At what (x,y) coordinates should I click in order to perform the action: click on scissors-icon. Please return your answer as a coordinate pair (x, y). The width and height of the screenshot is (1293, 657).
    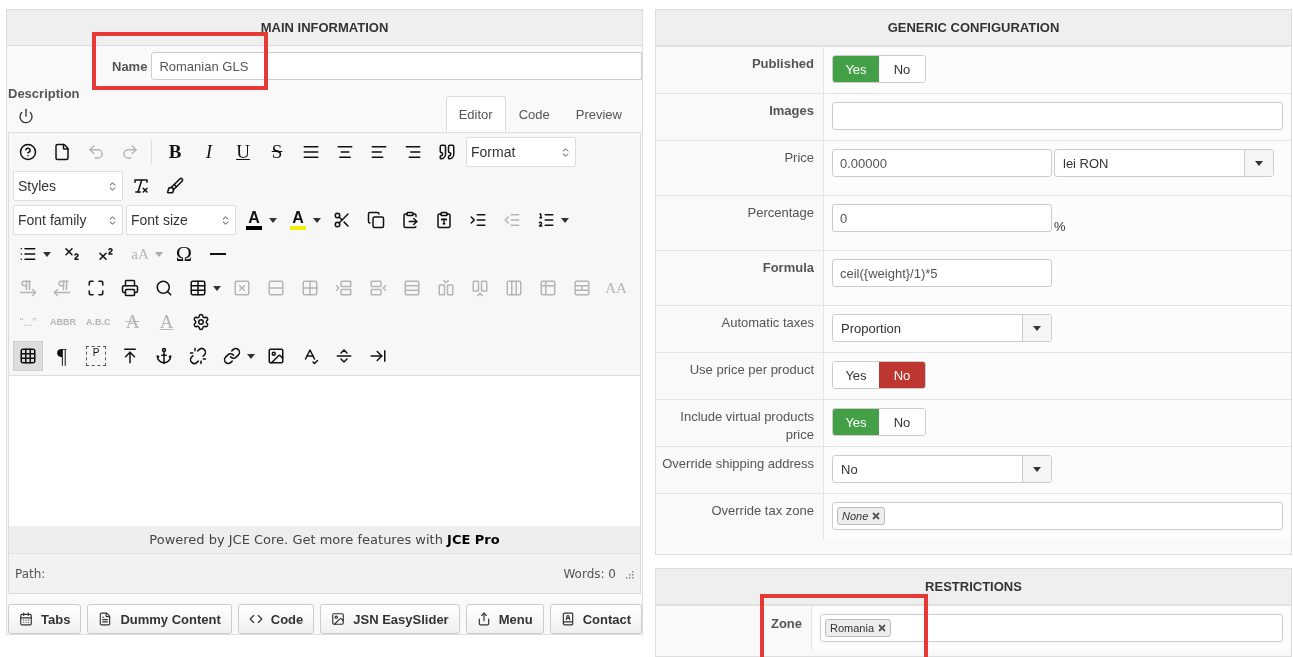
    Looking at the image, I should click on (342, 220).